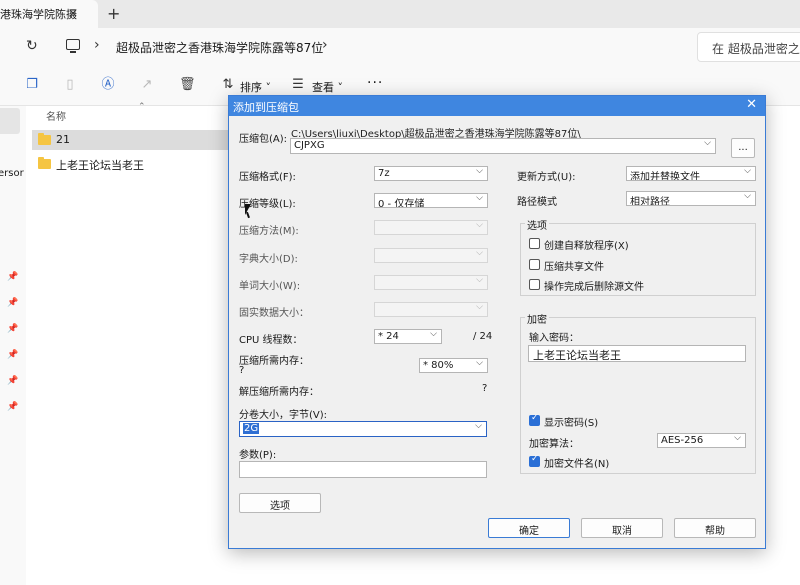 The image size is (800, 585). I want to click on options-group: 选项 创建自释放程序(X) 压缩共享文件 操作完成后删除源文件, so click(638, 256).